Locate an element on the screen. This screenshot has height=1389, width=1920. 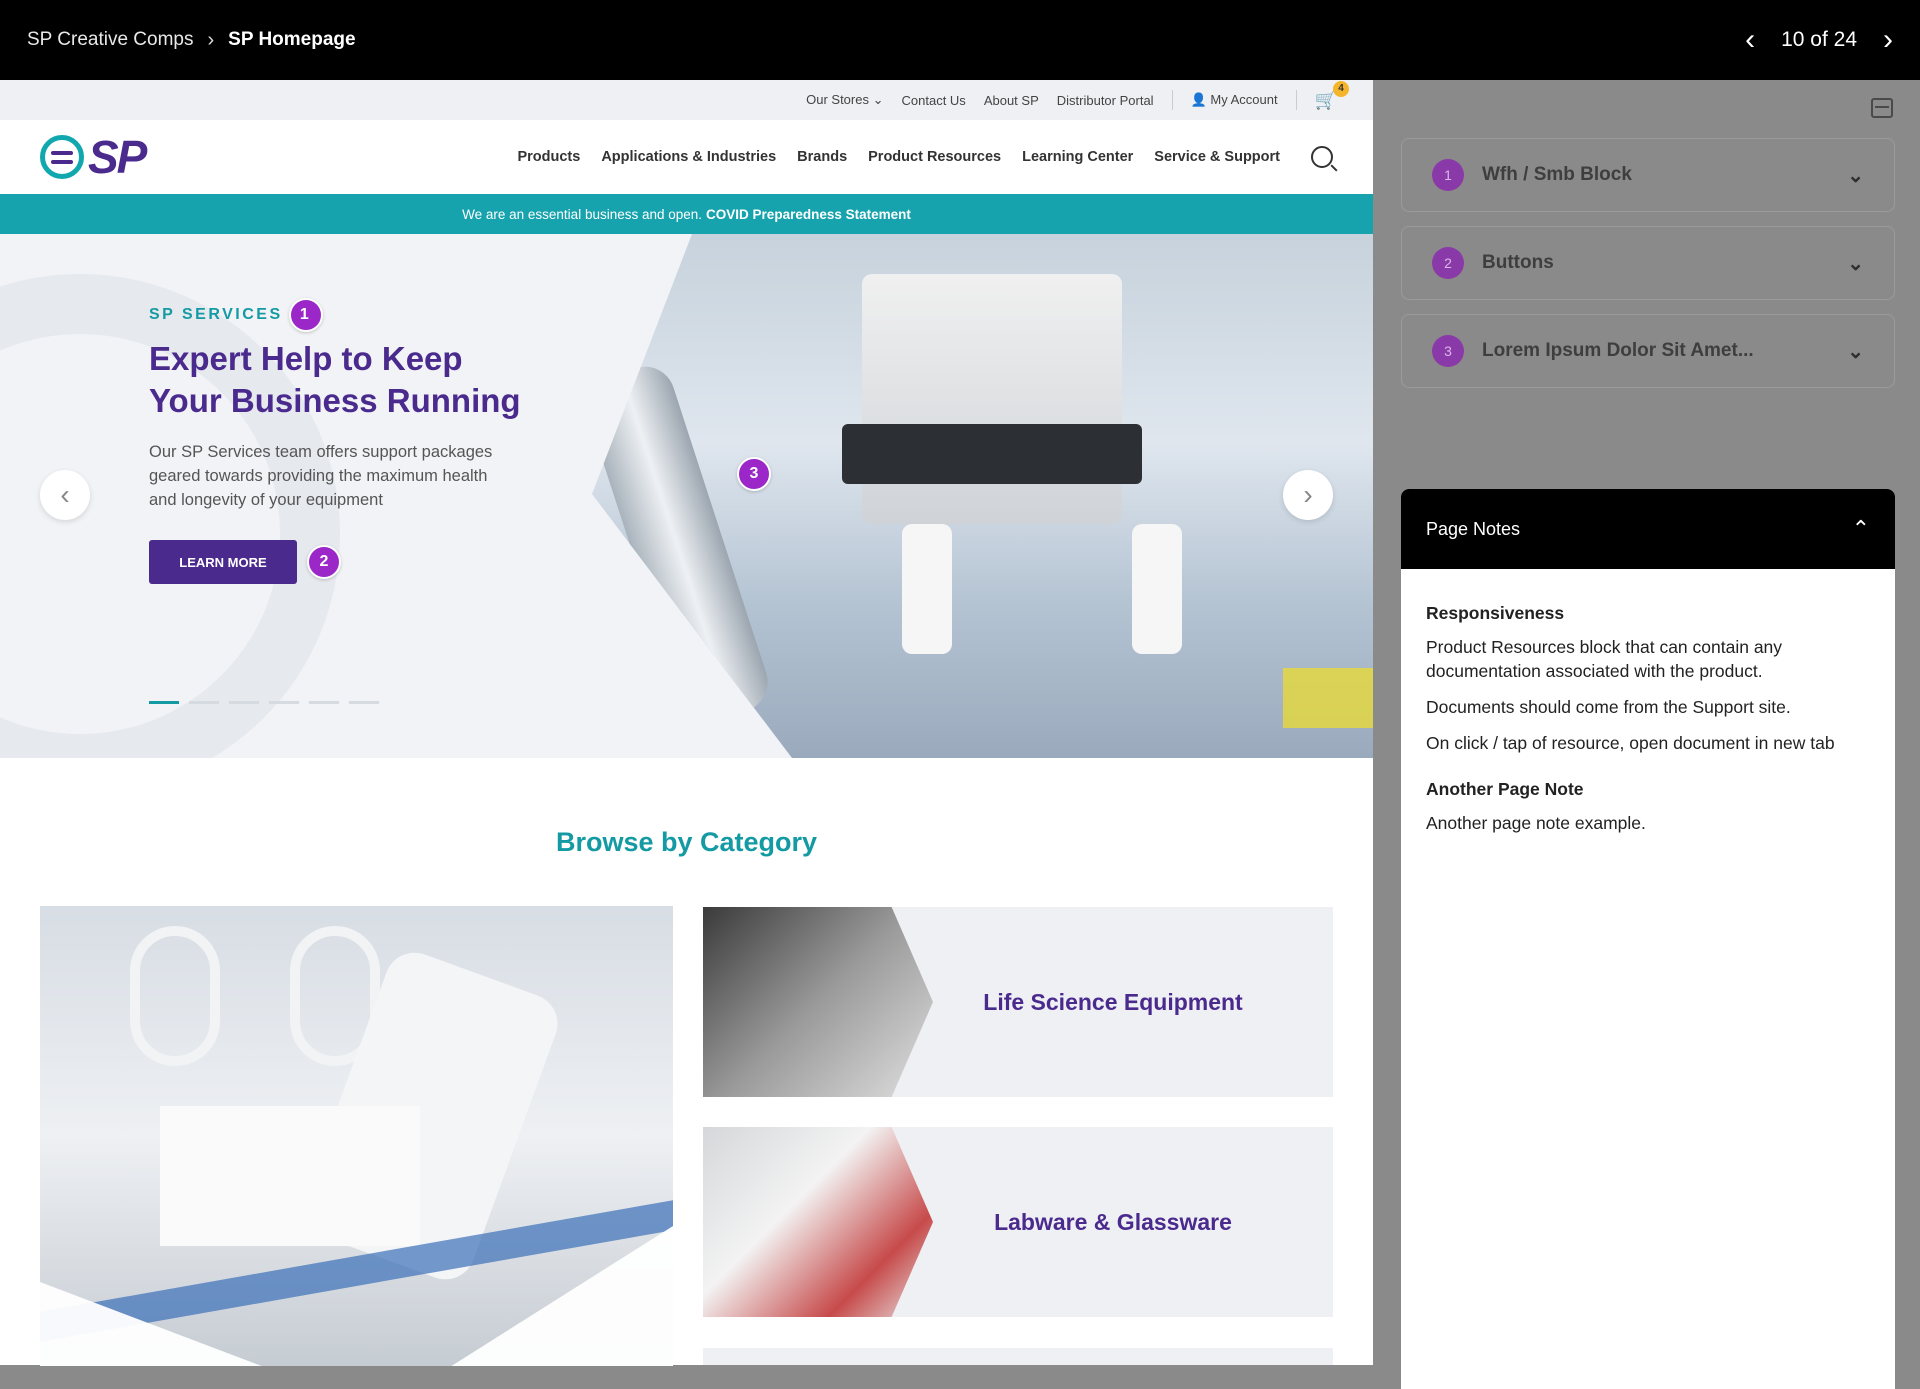
carousel-prev-icon: ‹ is located at coordinates (65, 495).